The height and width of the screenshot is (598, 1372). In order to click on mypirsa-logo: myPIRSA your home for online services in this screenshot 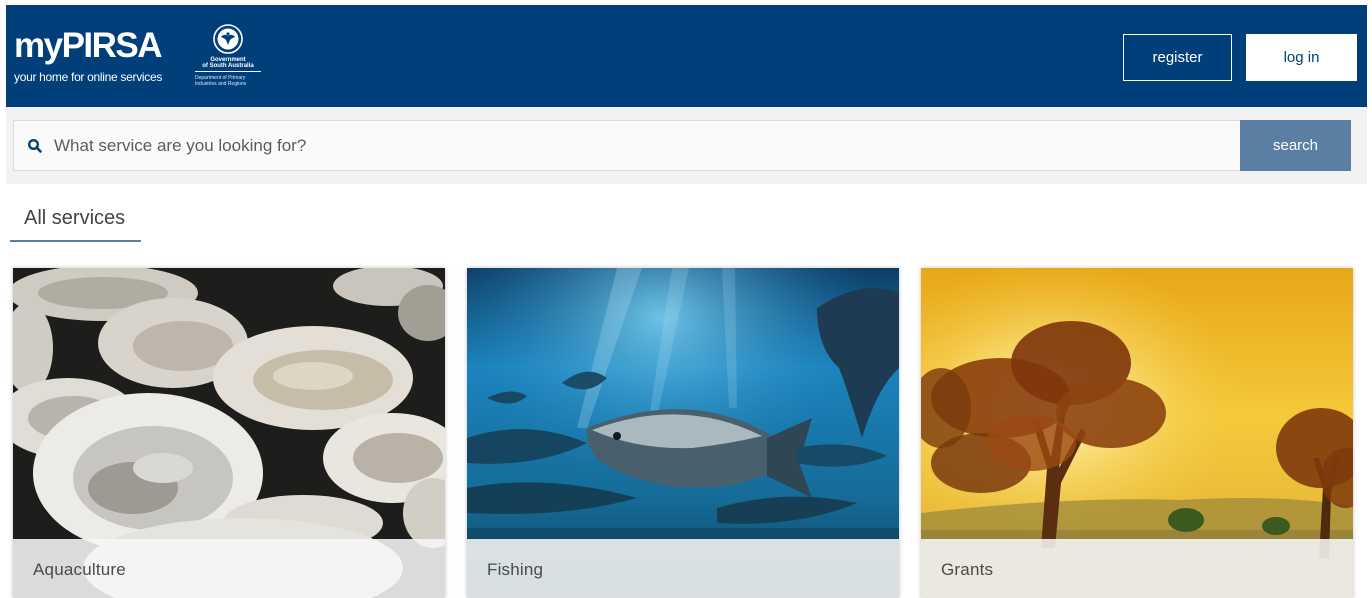, I will do `click(88, 55)`.